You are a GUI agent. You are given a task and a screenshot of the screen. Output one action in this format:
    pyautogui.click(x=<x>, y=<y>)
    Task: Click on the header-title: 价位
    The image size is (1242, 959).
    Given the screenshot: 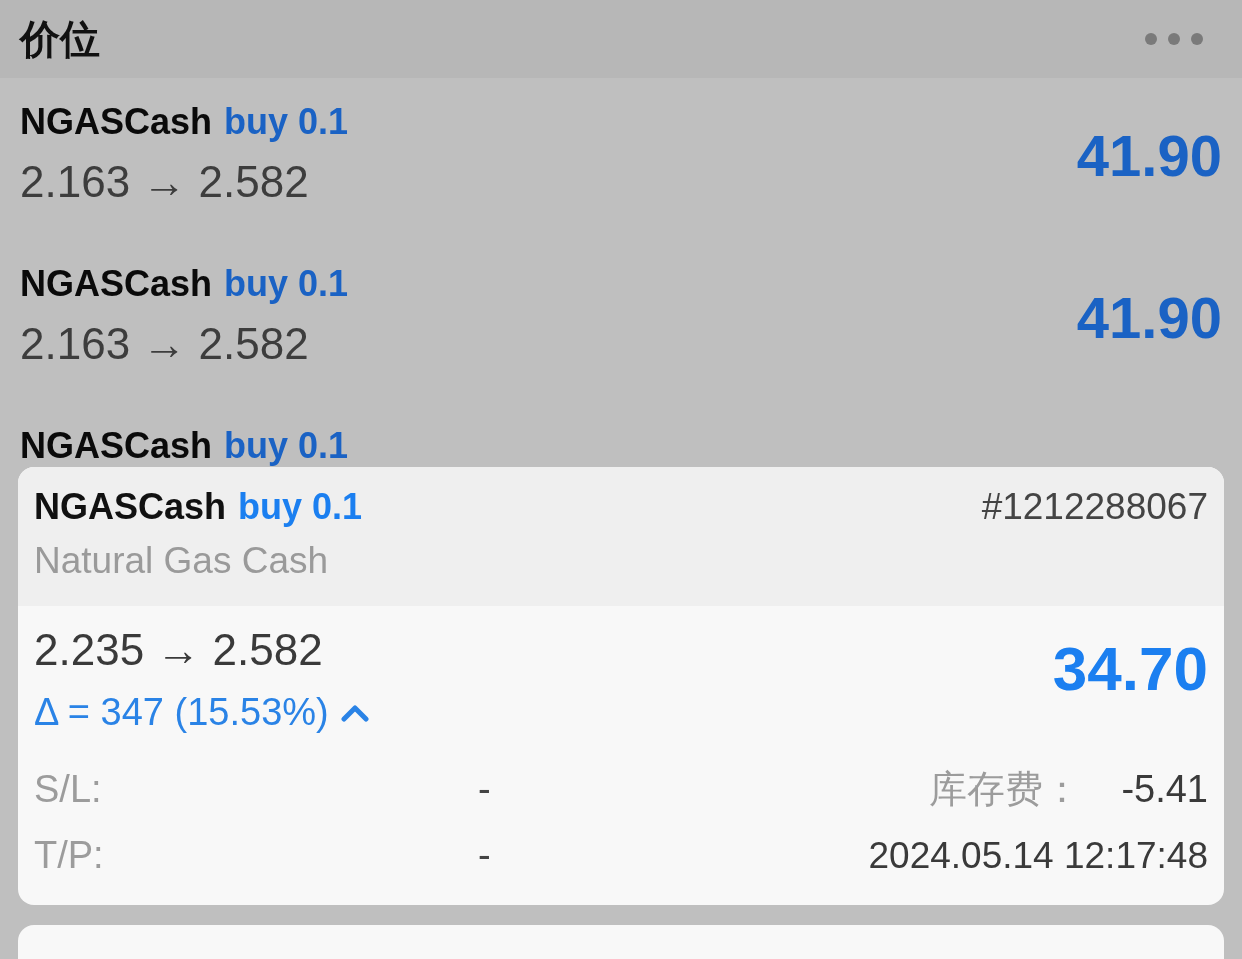 What is the action you would take?
    pyautogui.click(x=60, y=39)
    